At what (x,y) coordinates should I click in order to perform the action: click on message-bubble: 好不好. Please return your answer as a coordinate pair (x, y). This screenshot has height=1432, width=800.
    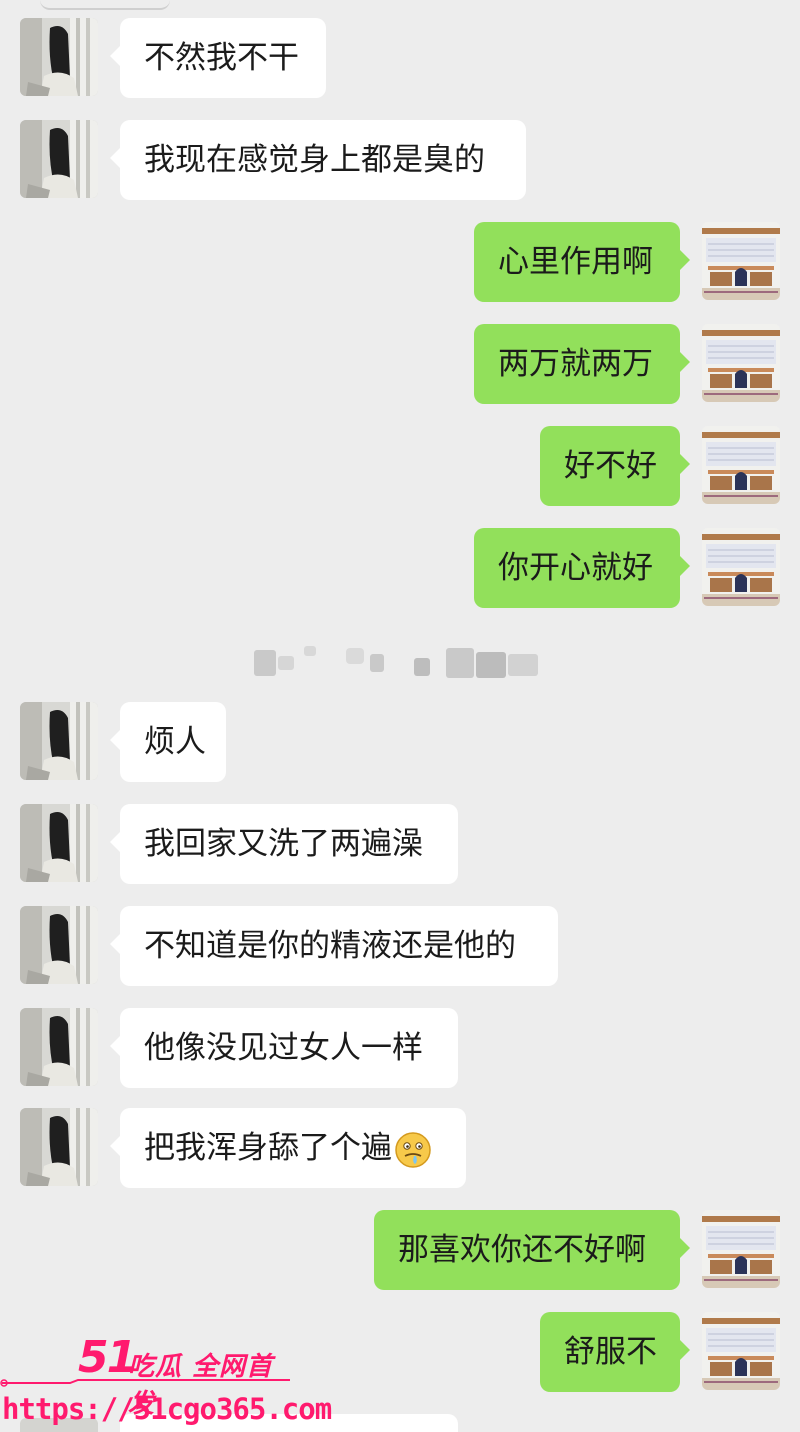
    Looking at the image, I should click on (615, 466).